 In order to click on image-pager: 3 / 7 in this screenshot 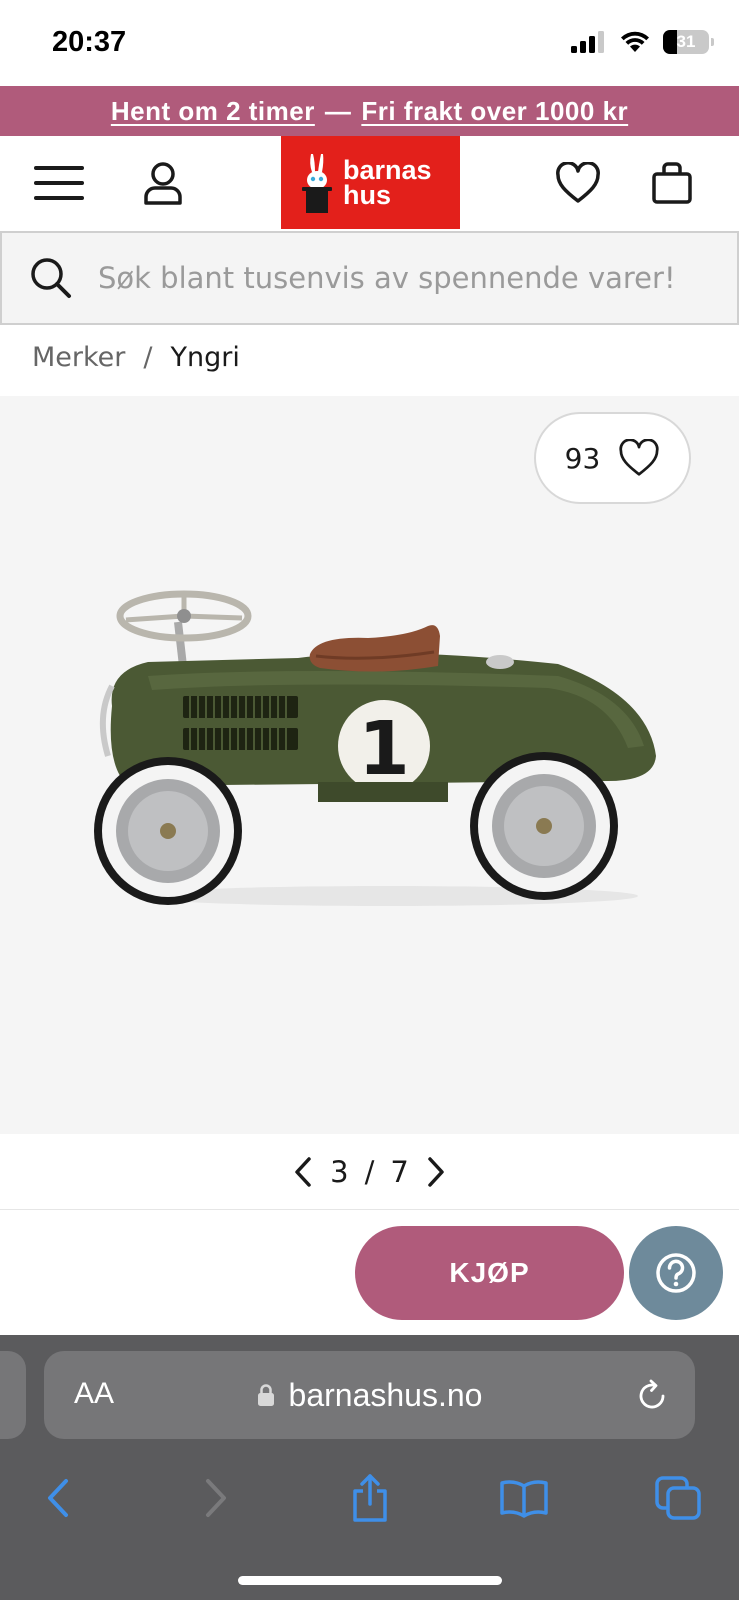, I will do `click(369, 1172)`.